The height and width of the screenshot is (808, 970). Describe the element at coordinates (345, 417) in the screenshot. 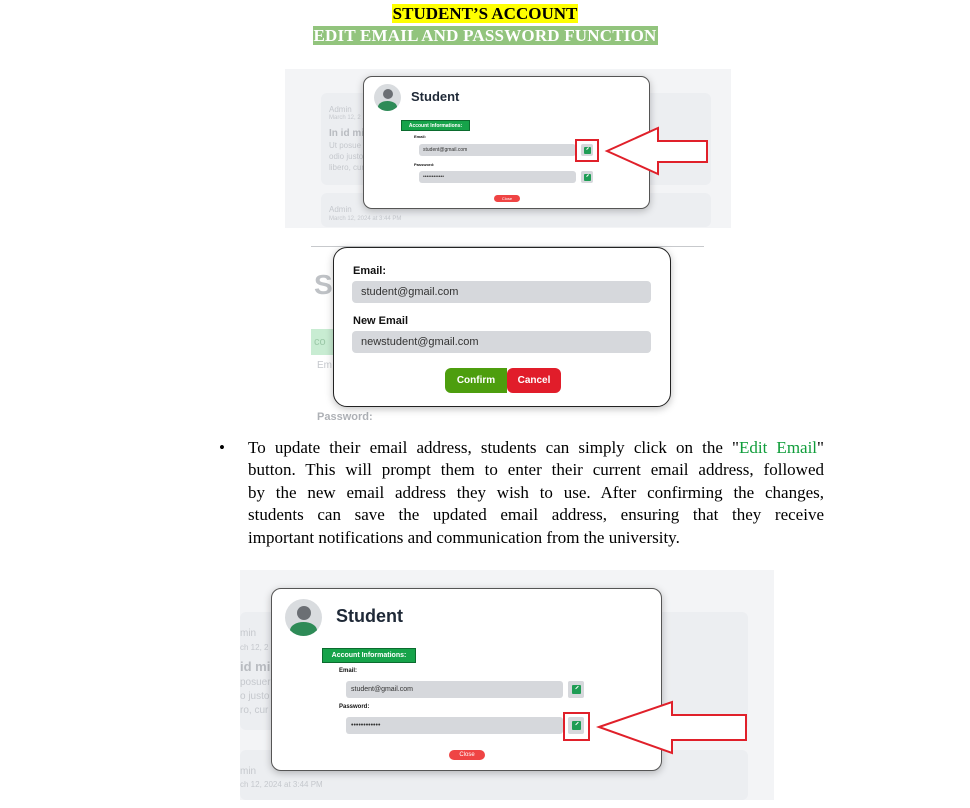

I see `bg-label: Password:` at that location.